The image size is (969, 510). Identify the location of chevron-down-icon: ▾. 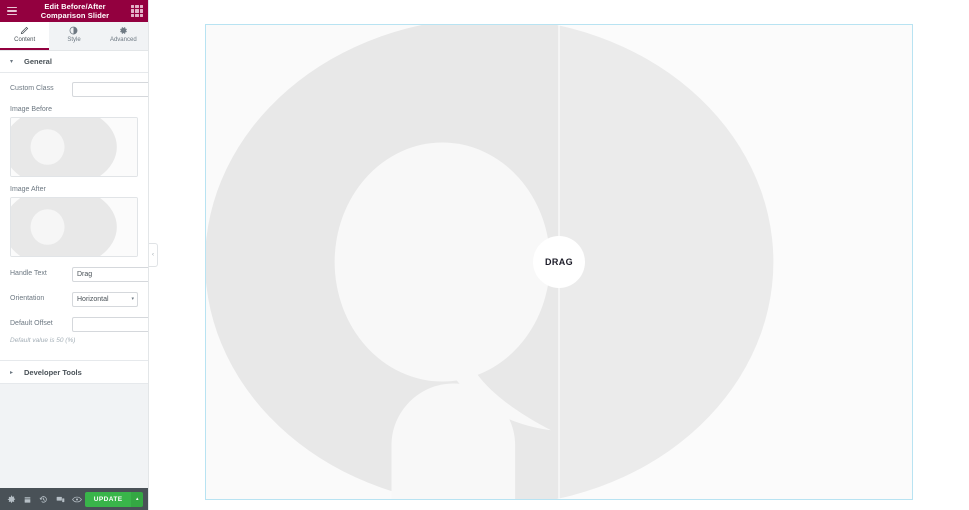
(12, 62).